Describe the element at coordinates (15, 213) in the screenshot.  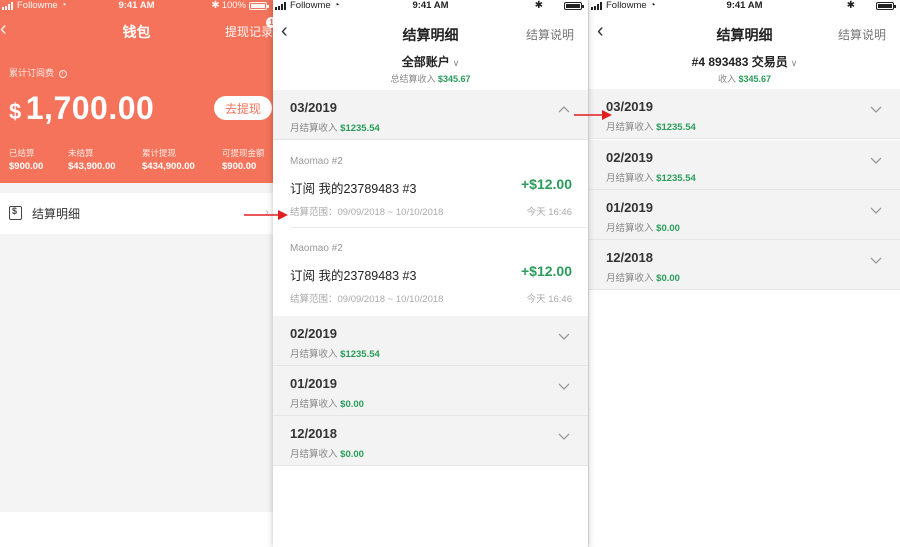
I see `bill-icon` at that location.